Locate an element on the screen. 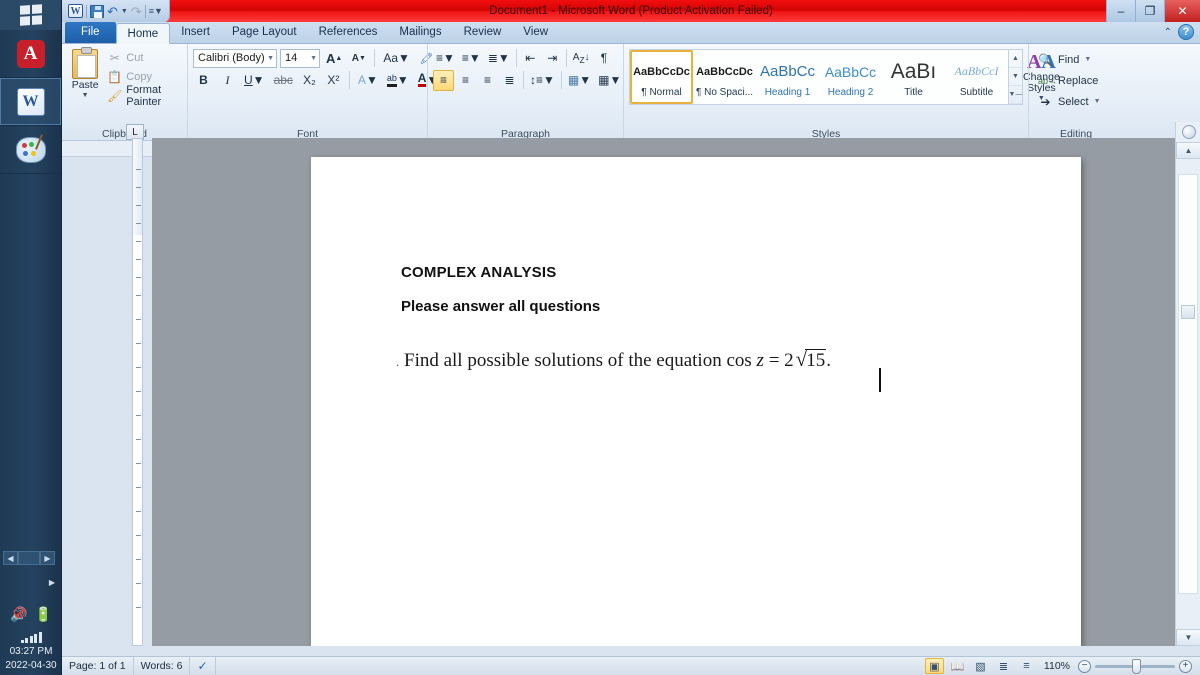 This screenshot has width=1200, height=675. tab-file: File is located at coordinates (90, 32).